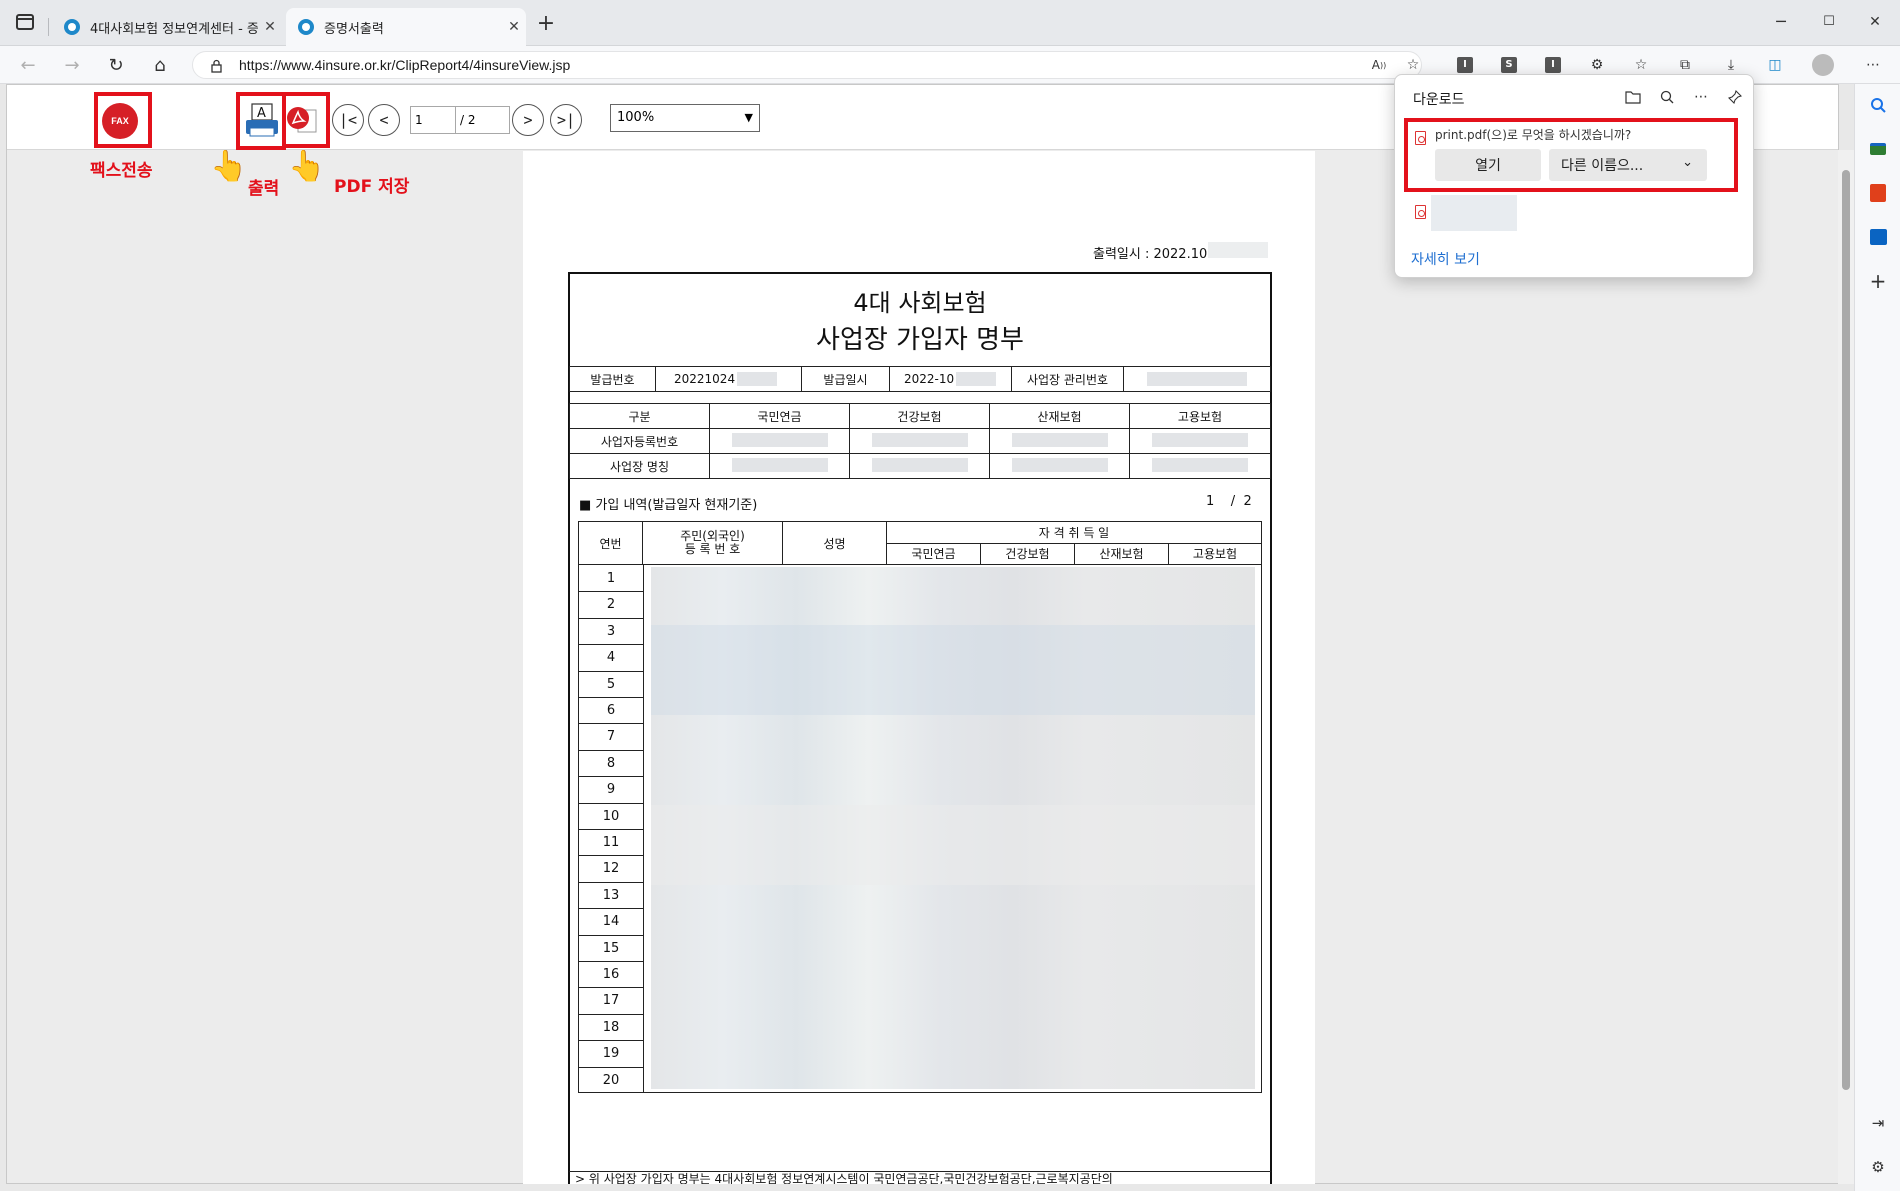 Image resolution: width=1900 pixels, height=1191 pixels. Describe the element at coordinates (1846, 630) in the screenshot. I see `scrollbar-thumb` at that location.